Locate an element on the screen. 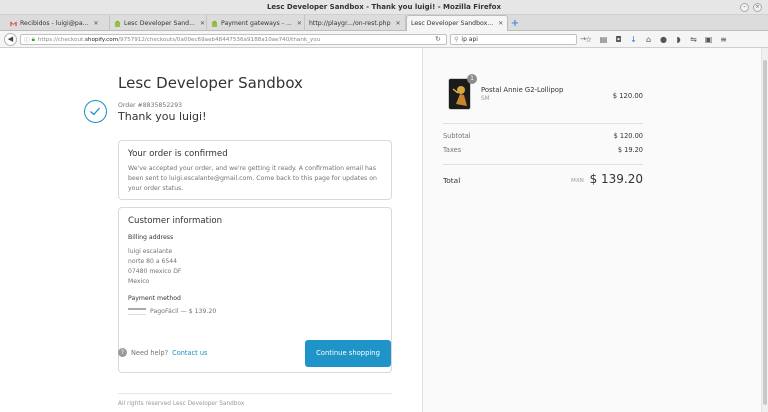 This screenshot has width=768, height=412. product-name: Postal Annie G2-Lollipop is located at coordinates (522, 90).